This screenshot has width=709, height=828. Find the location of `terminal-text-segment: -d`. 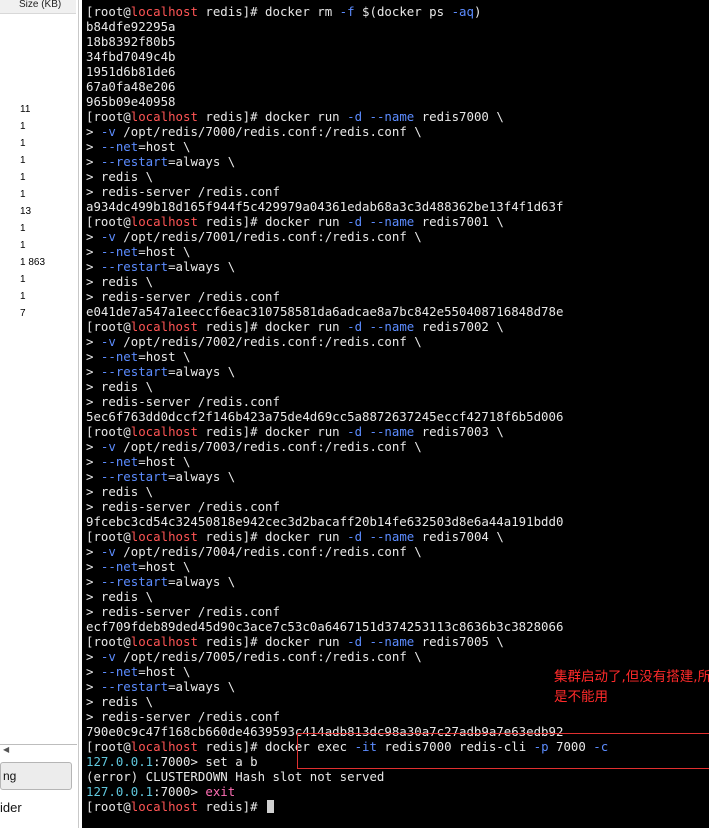

terminal-text-segment: -d is located at coordinates (355, 116).